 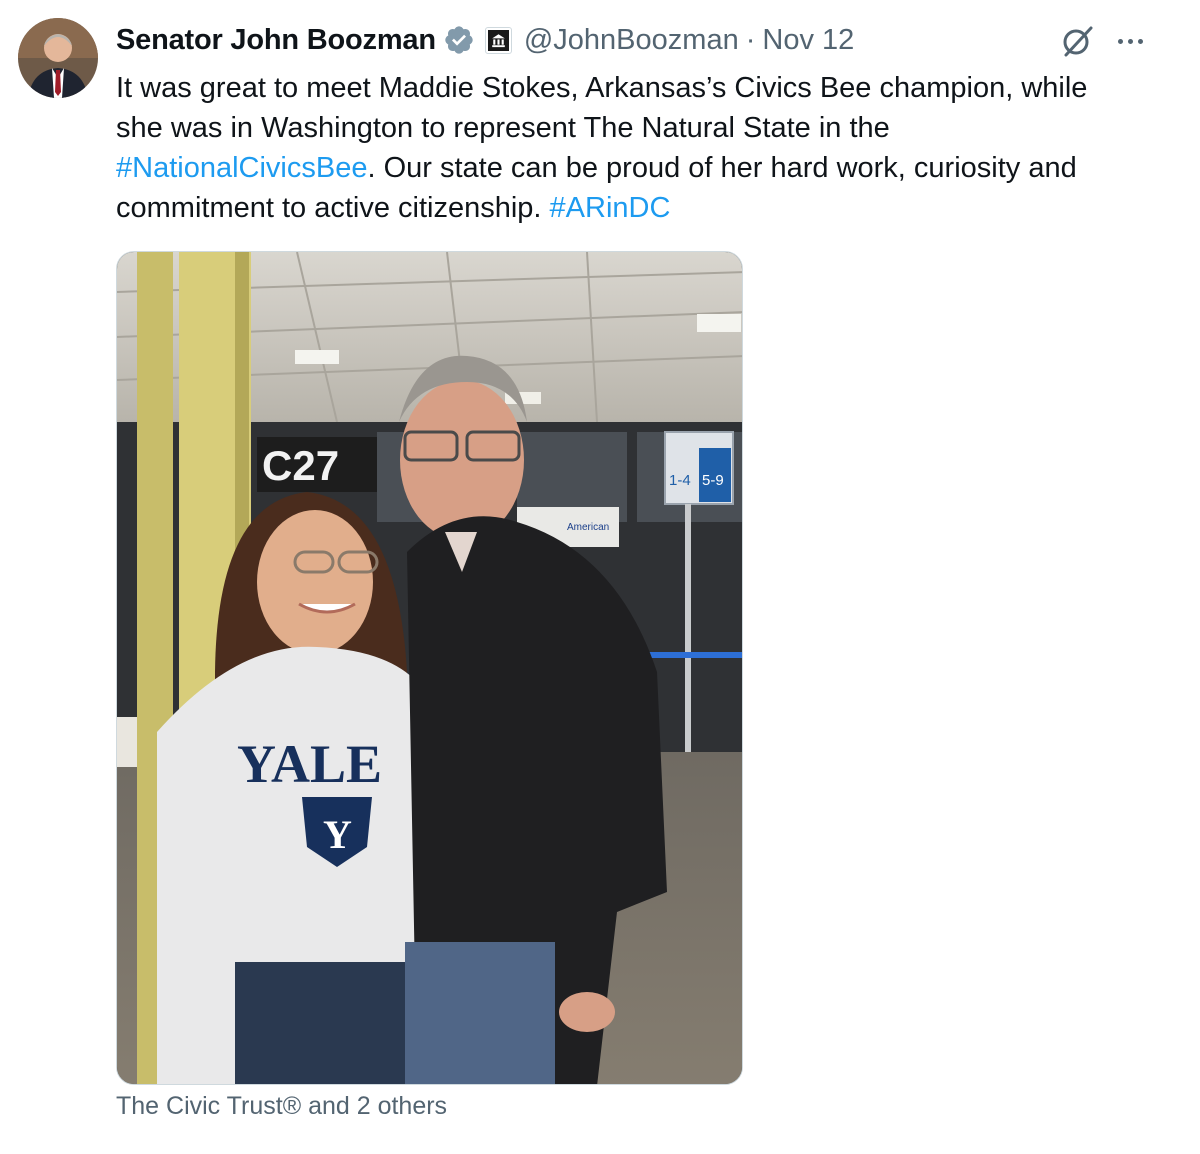 What do you see at coordinates (309, 764) in the screenshot?
I see `sweatshirt-text: YALE` at bounding box center [309, 764].